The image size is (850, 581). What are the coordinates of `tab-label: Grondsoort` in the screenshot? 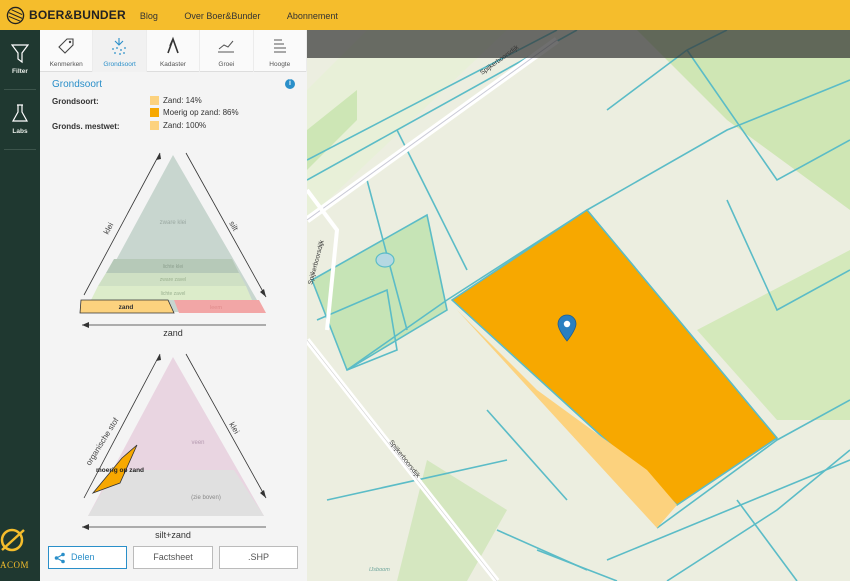 It's located at (119, 64).